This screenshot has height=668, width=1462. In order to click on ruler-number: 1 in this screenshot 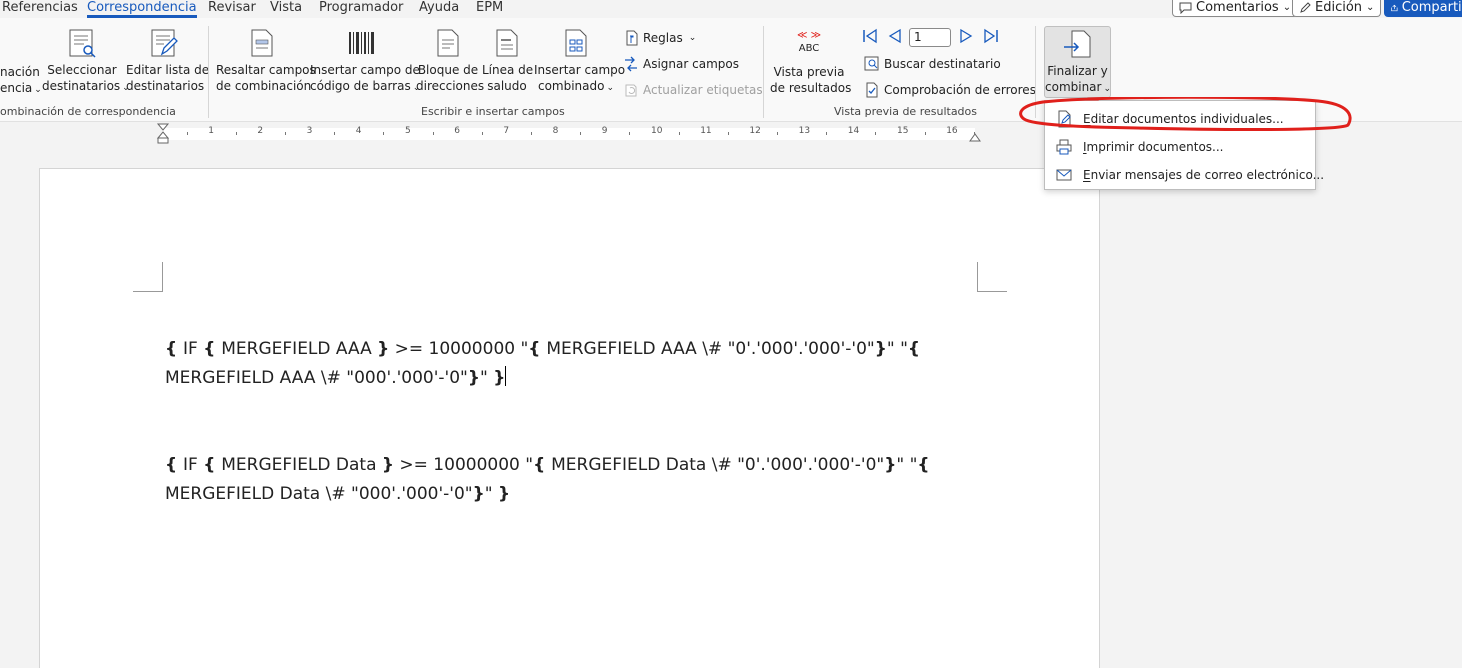, I will do `click(211, 131)`.